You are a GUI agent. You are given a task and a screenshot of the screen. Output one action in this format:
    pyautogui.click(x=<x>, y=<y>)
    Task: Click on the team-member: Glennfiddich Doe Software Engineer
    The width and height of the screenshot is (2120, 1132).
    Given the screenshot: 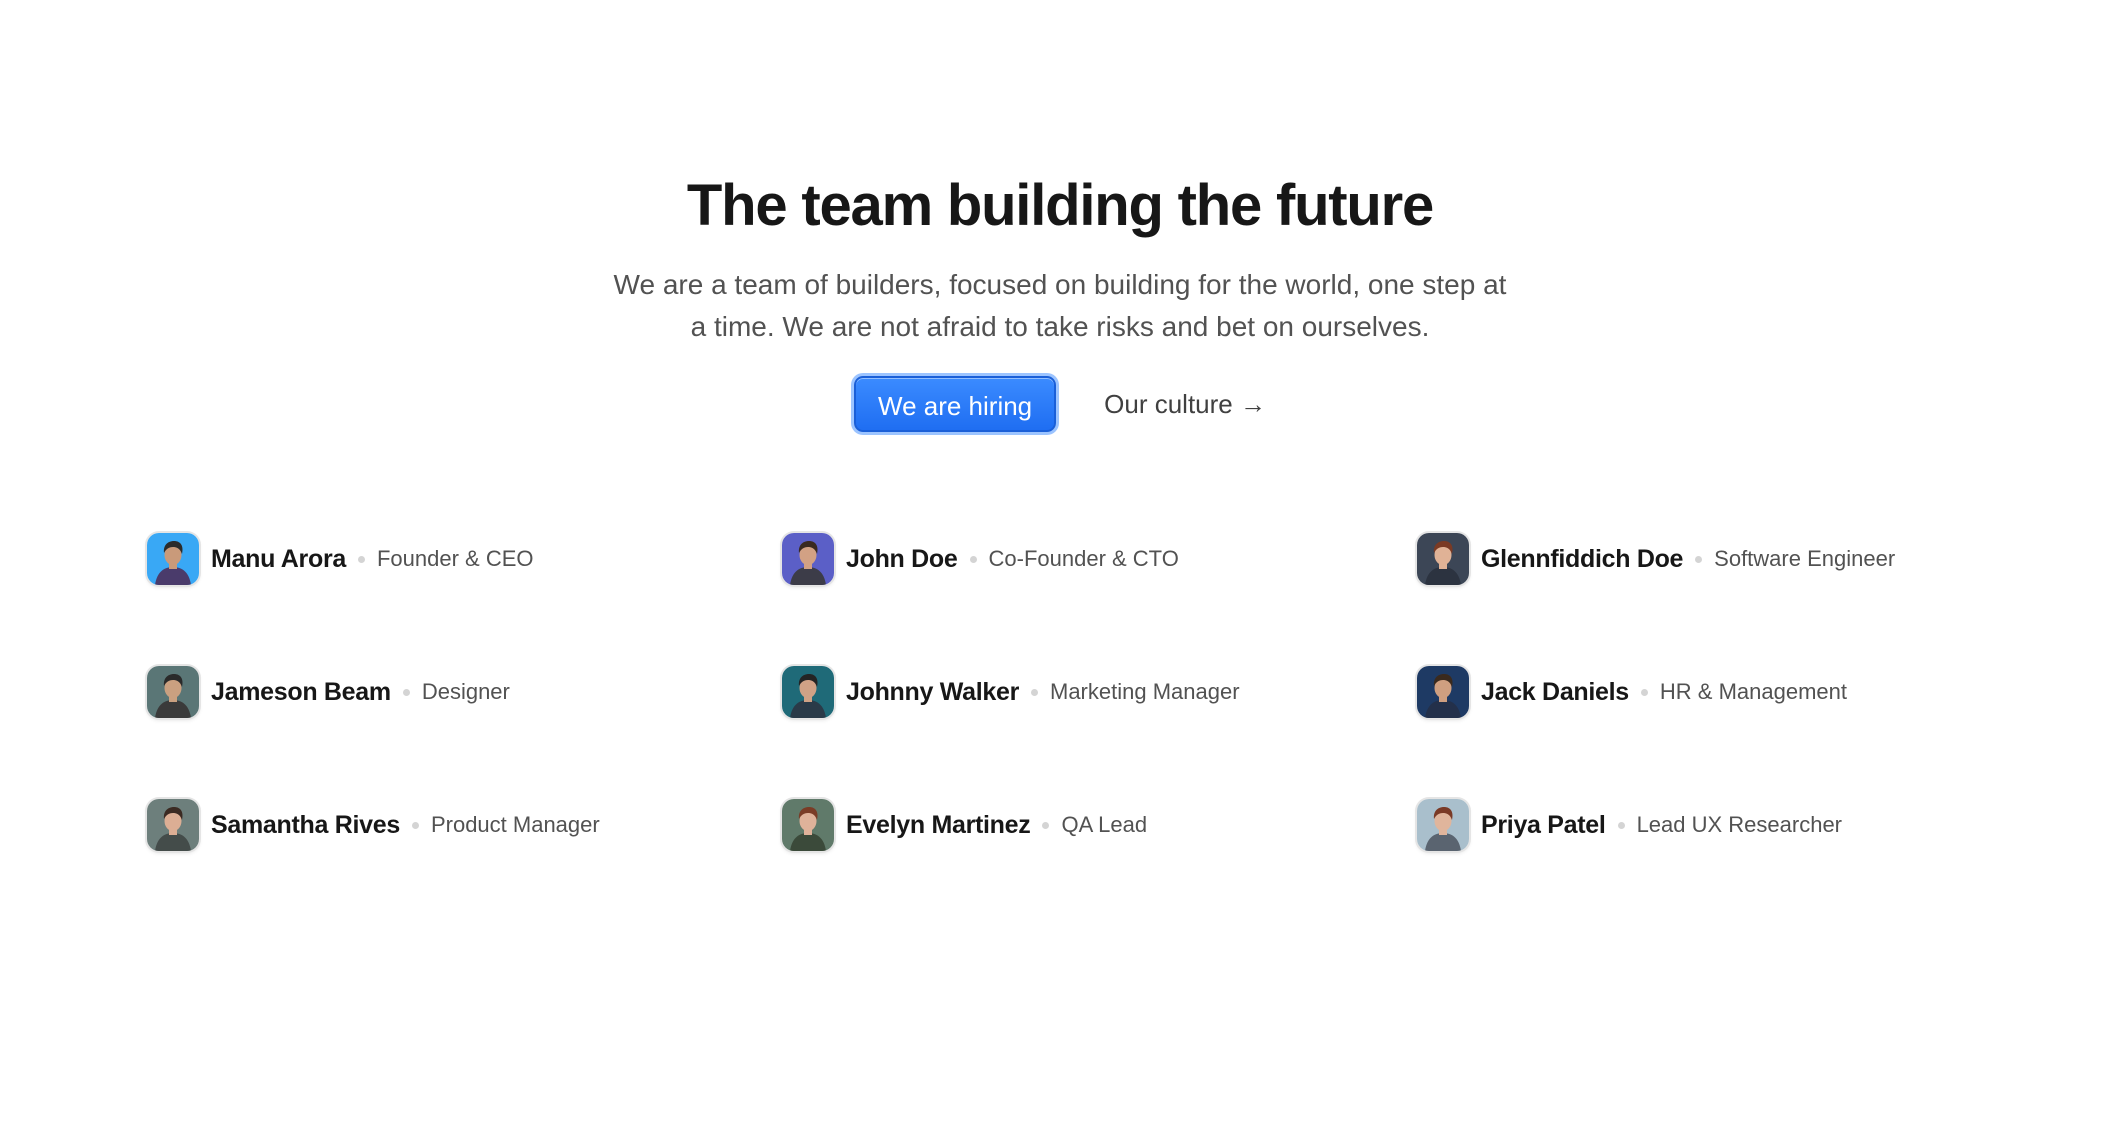 What is the action you would take?
    pyautogui.click(x=1734, y=559)
    